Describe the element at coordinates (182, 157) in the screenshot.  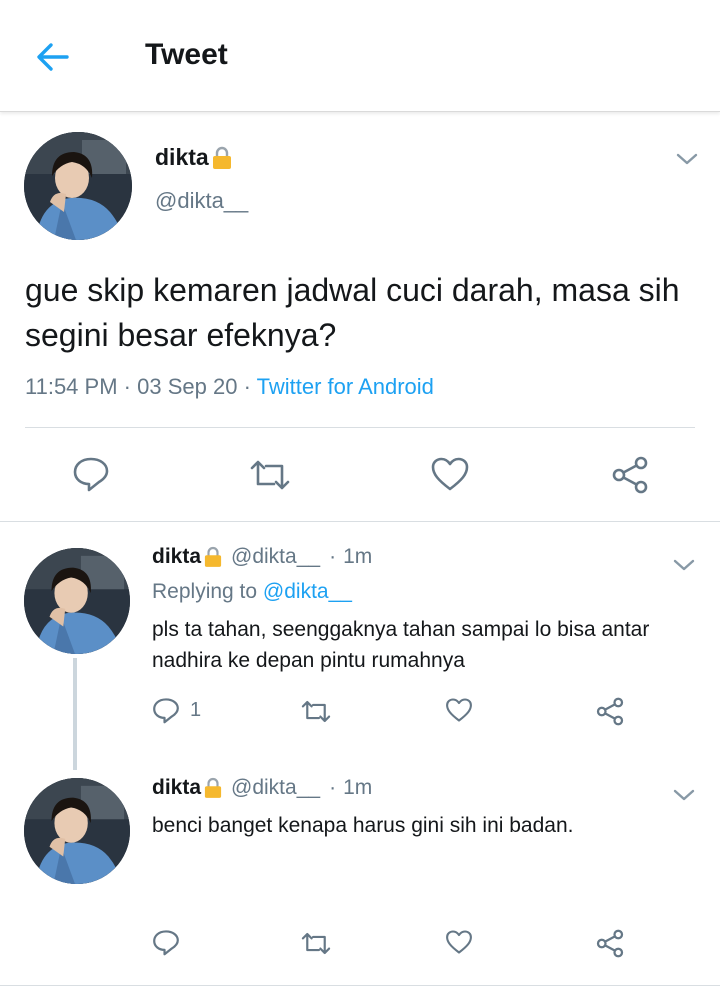
I see `author-name-text: dikta` at that location.